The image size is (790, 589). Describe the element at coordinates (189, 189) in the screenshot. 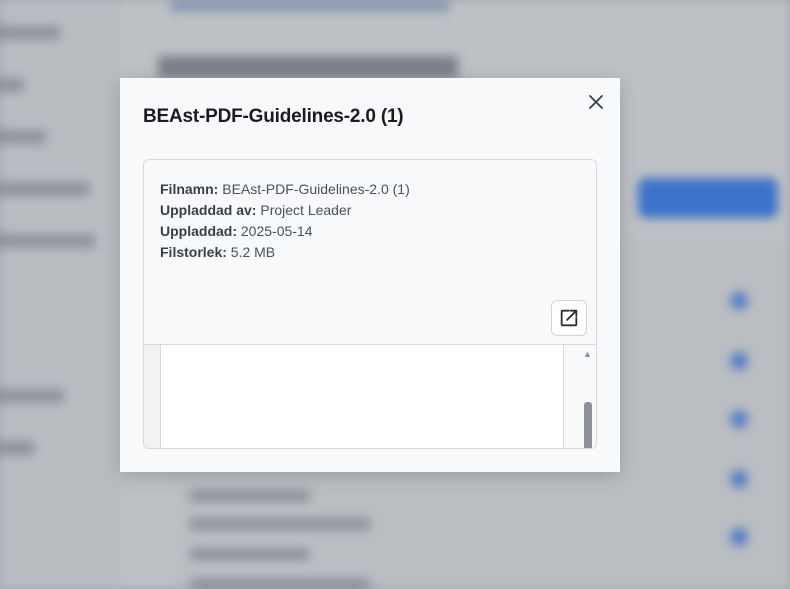

I see `filename-label: Filnamn:` at that location.